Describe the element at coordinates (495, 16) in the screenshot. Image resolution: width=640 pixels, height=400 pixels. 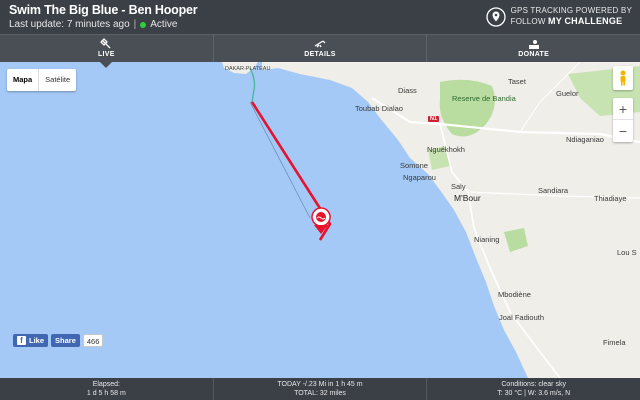
I see `map-pin-icon` at that location.